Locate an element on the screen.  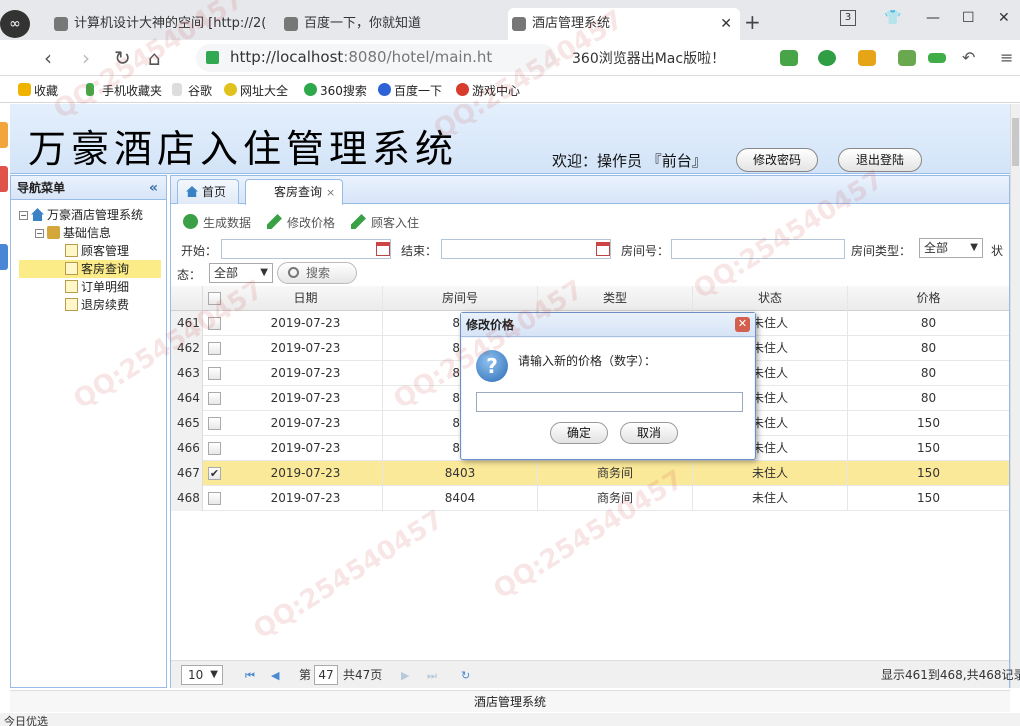
sidebar-item-checkout: 退房续费 is located at coordinates (113, 305).